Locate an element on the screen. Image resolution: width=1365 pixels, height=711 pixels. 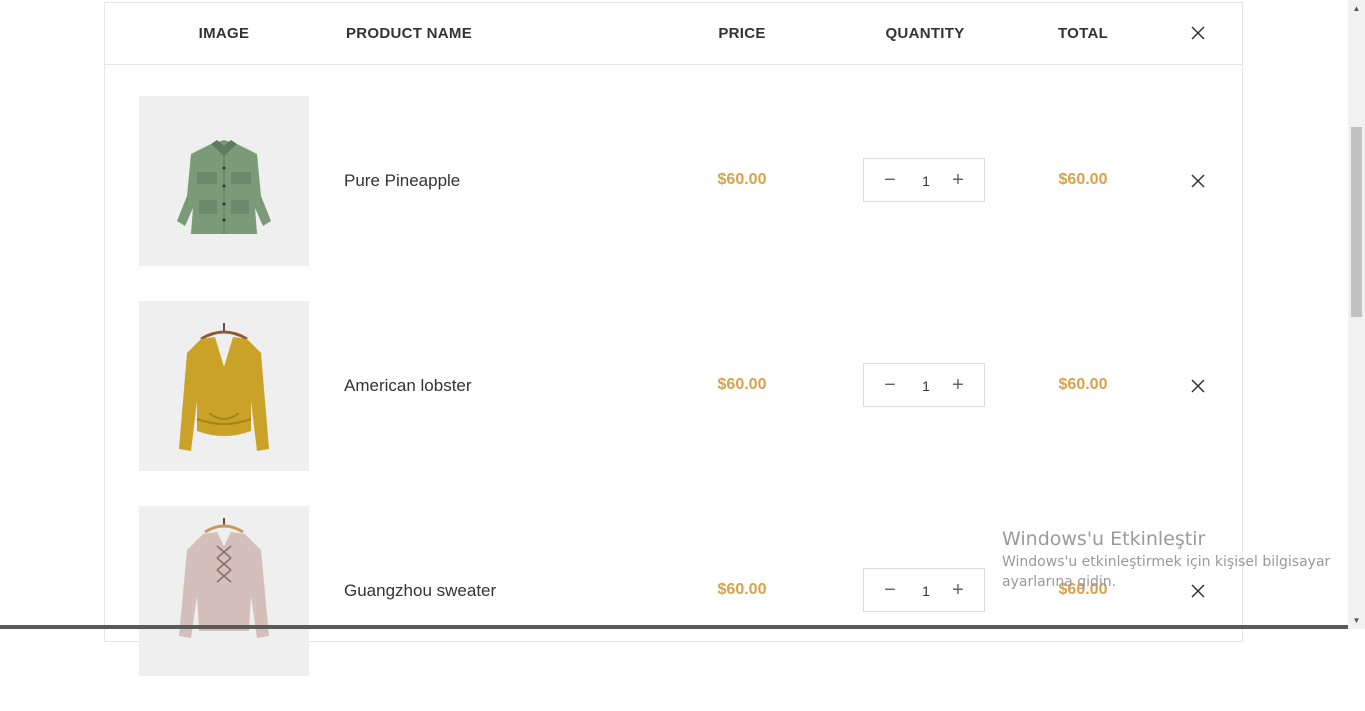
table-header: IMAGE PRODUCT NAME PRICE QUANTITY TOTAL is located at coordinates (673, 34).